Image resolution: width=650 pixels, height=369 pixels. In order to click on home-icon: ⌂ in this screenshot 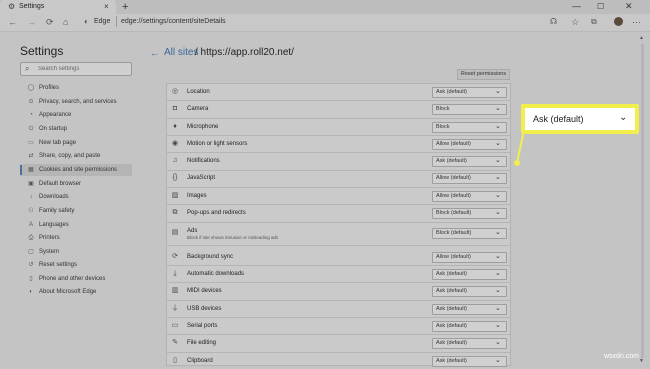, I will do `click(65, 22)`.